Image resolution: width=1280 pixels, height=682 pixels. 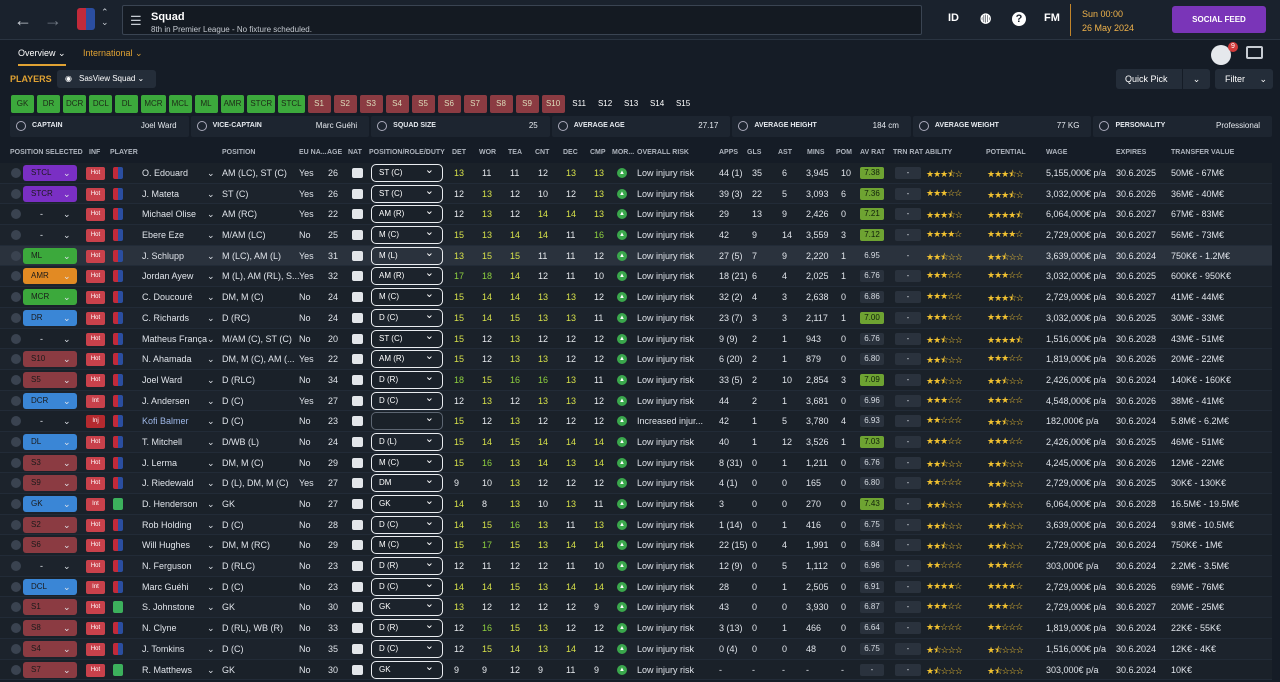 I want to click on player-name: Joel Ward, so click(x=162, y=380).